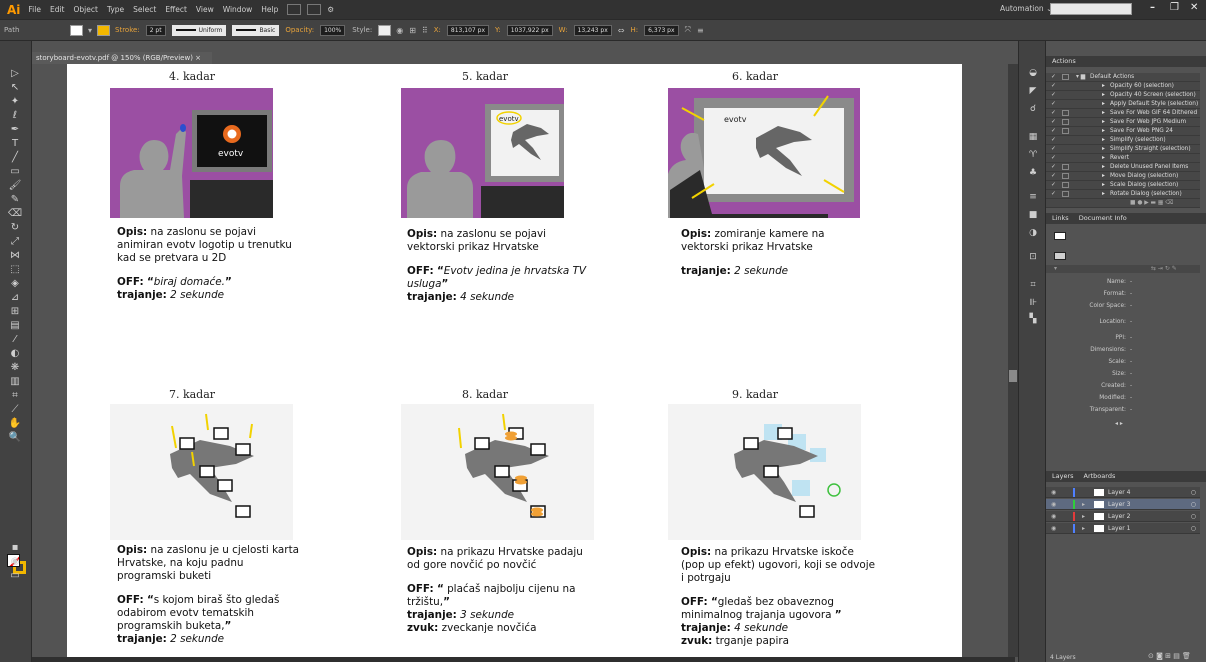 The image size is (1206, 662). What do you see at coordinates (15, 409) in the screenshot?
I see `slice-tool-icon: ⟋` at bounding box center [15, 409].